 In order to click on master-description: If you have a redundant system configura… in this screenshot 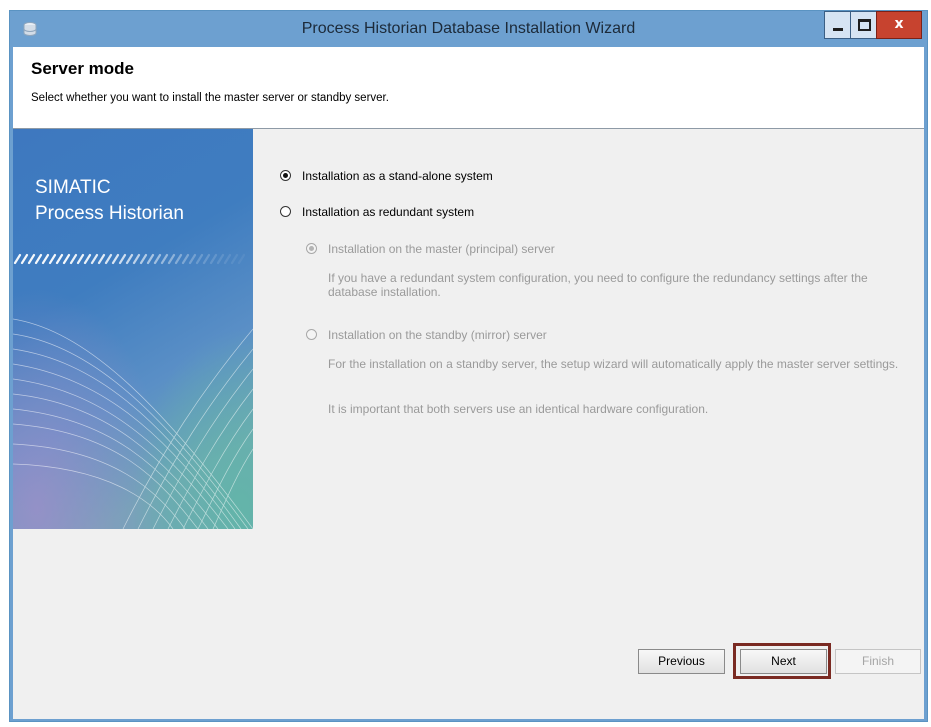, I will do `click(598, 285)`.